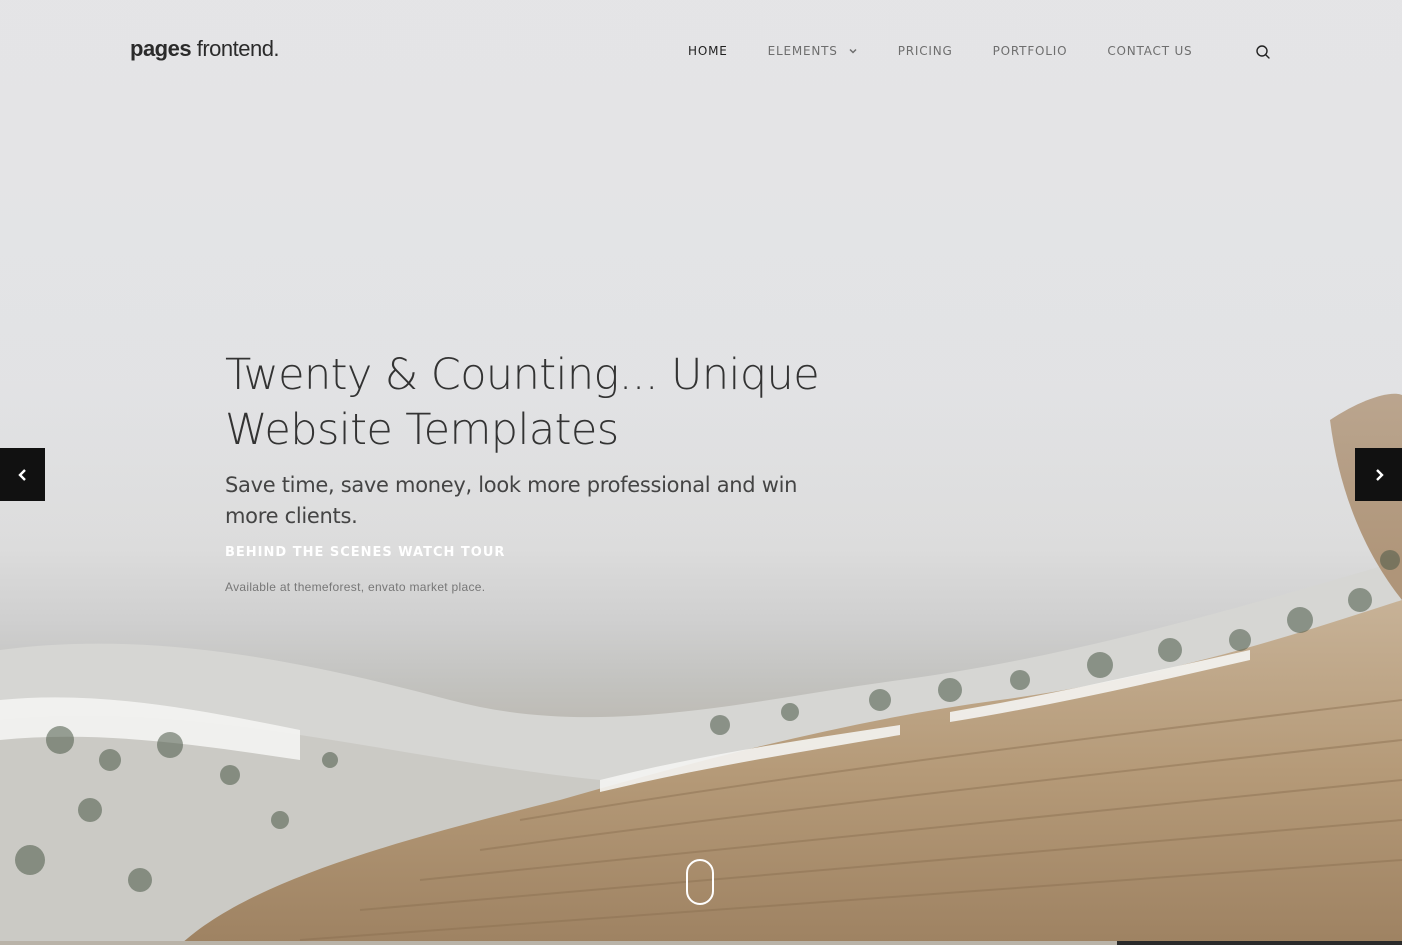  Describe the element at coordinates (1259, 943) in the screenshot. I see `slider-progress-indicator` at that location.